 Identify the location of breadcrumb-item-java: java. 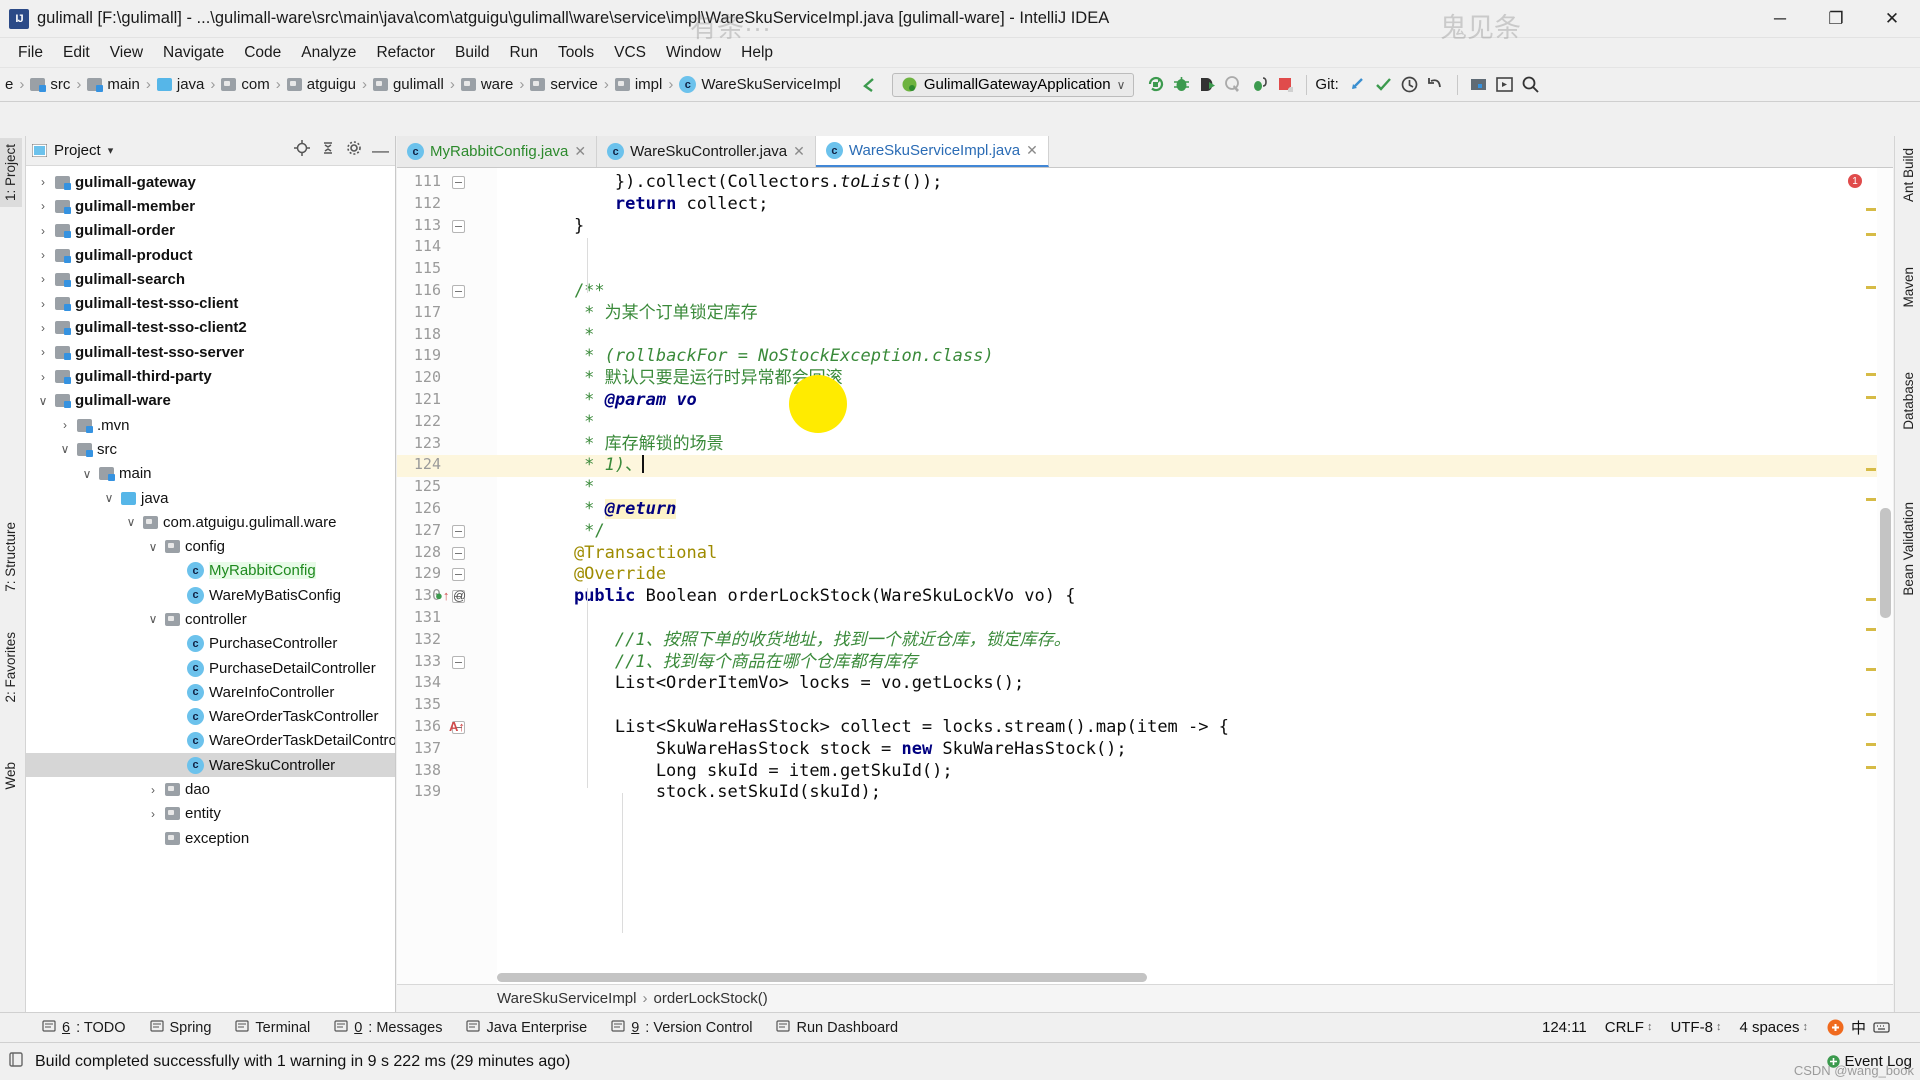
(181, 84).